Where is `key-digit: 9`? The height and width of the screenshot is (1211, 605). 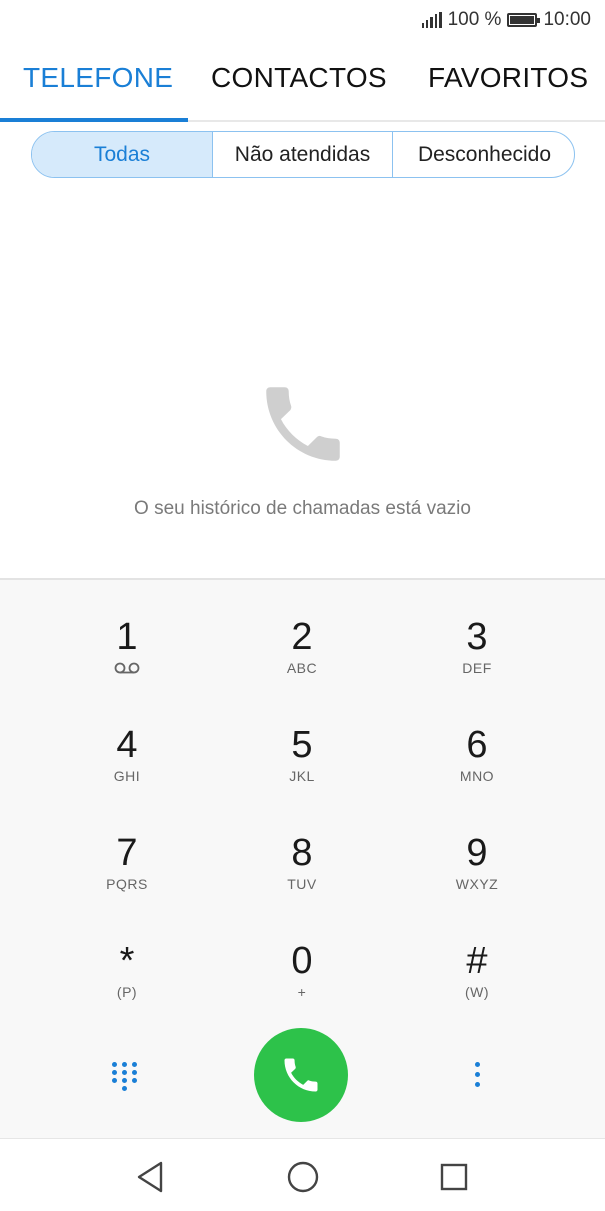
key-digit: 9 is located at coordinates (477, 853).